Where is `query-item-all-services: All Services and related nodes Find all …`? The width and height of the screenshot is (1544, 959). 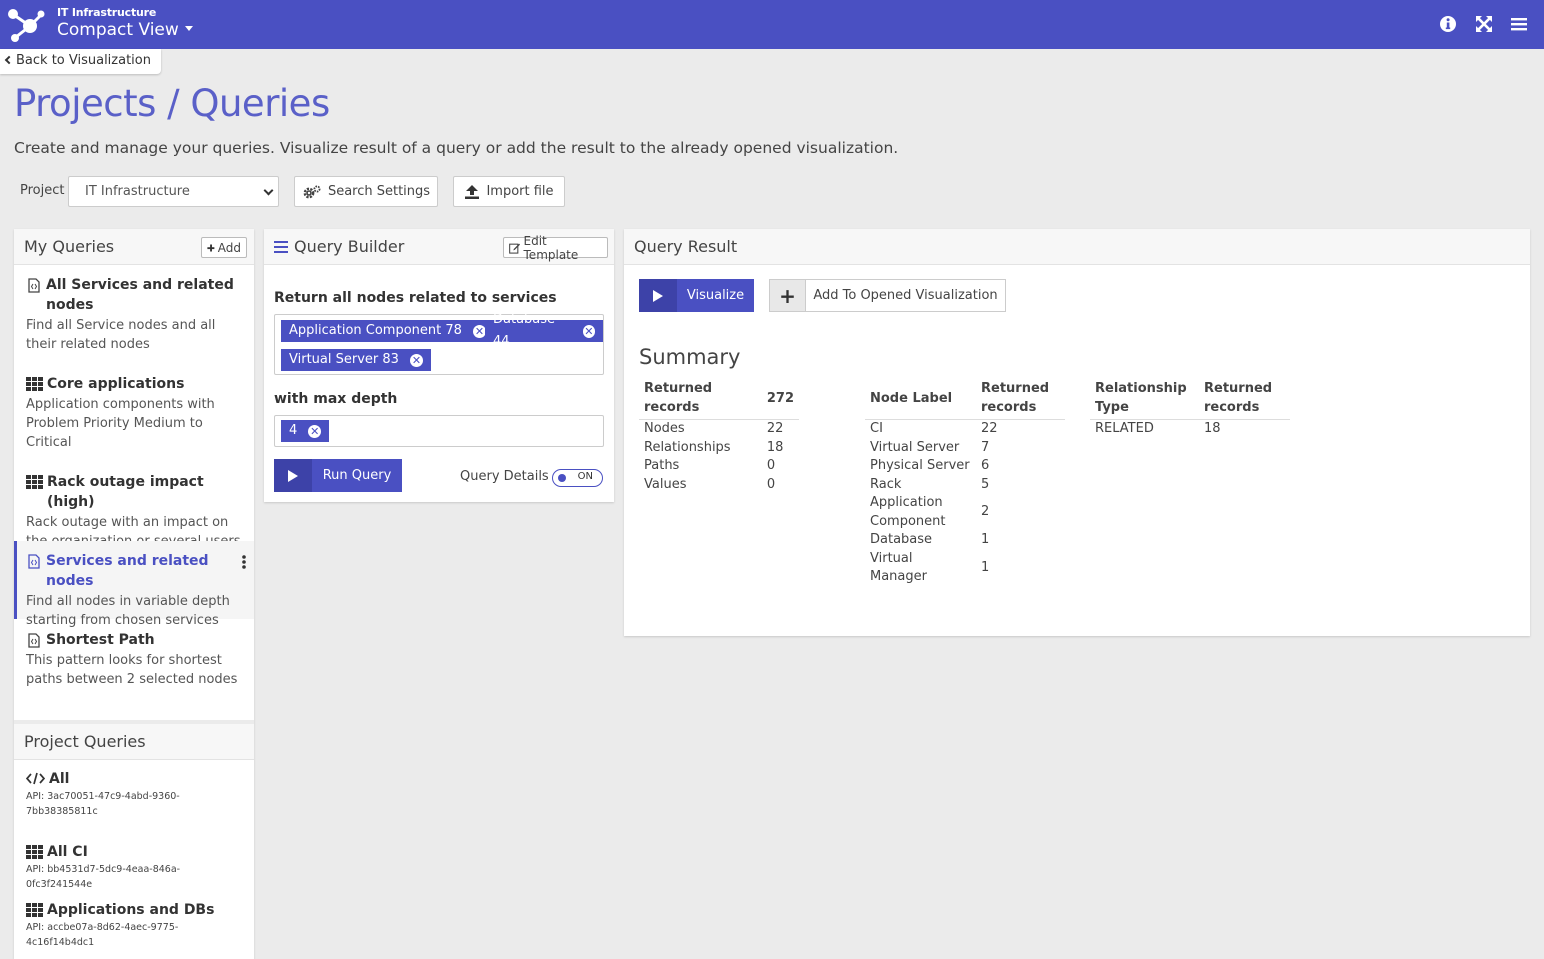
query-item-all-services: All Services and related nodes Find all … is located at coordinates (134, 314).